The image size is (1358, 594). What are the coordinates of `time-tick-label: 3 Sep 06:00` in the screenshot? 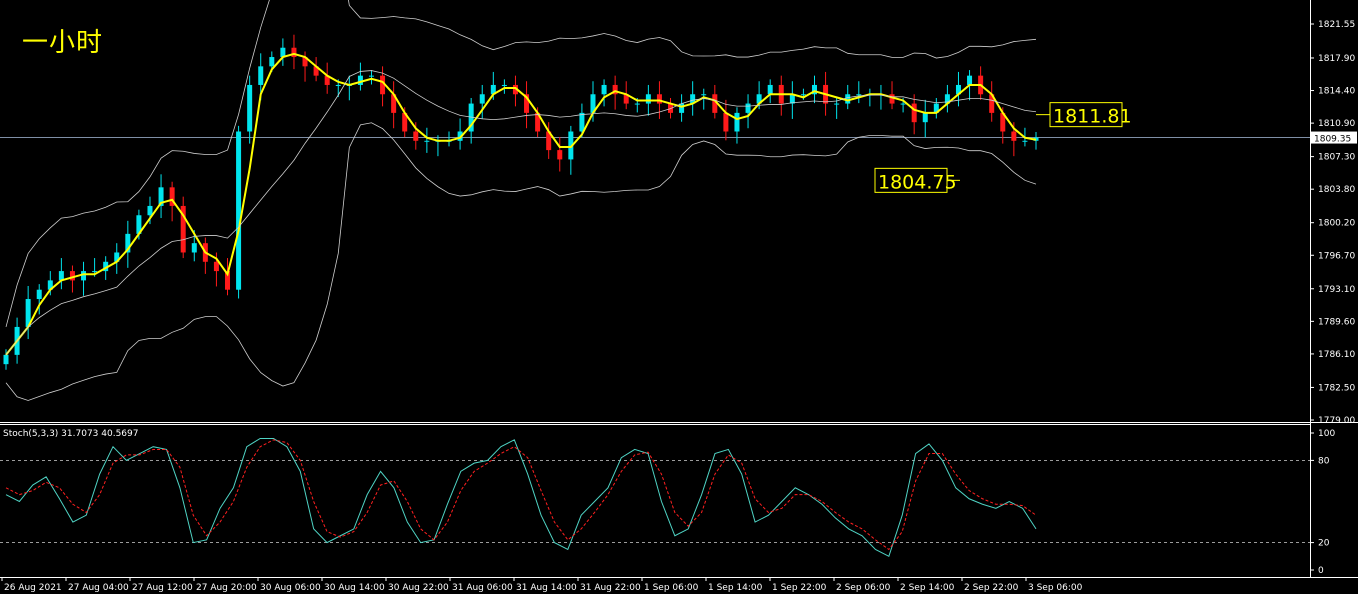 It's located at (1055, 588).